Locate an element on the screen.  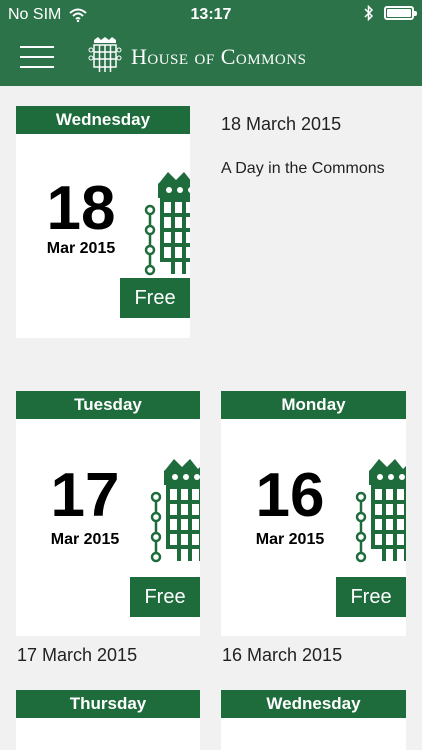
issue-card: Monday 16 Mar 2015 Free is located at coordinates (313, 513).